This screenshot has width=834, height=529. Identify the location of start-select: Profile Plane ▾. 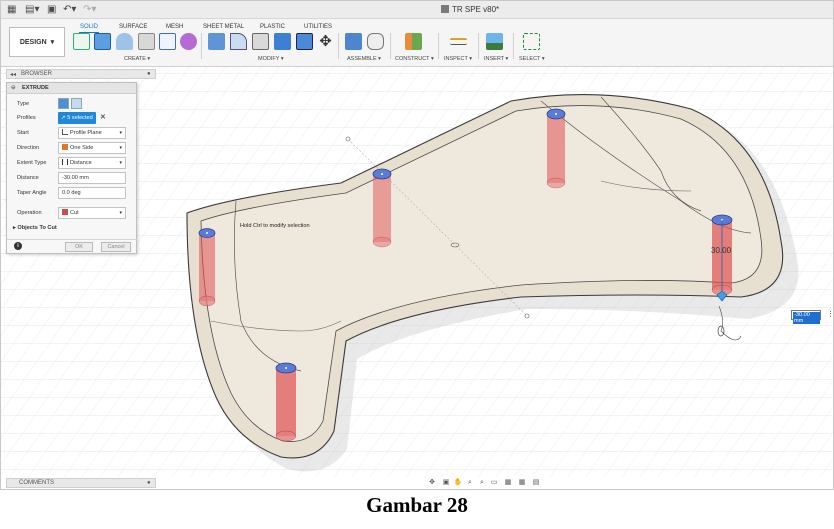
(92, 133).